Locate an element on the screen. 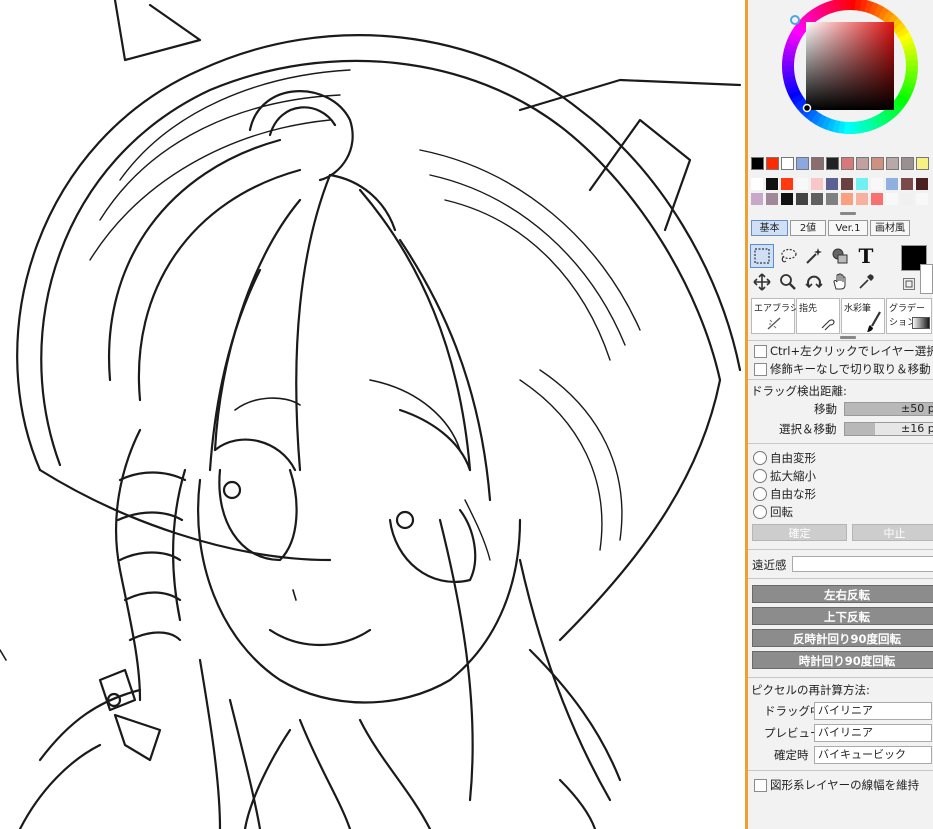 This screenshot has width=933, height=829. move-distance-slider: ±50 px is located at coordinates (888, 409).